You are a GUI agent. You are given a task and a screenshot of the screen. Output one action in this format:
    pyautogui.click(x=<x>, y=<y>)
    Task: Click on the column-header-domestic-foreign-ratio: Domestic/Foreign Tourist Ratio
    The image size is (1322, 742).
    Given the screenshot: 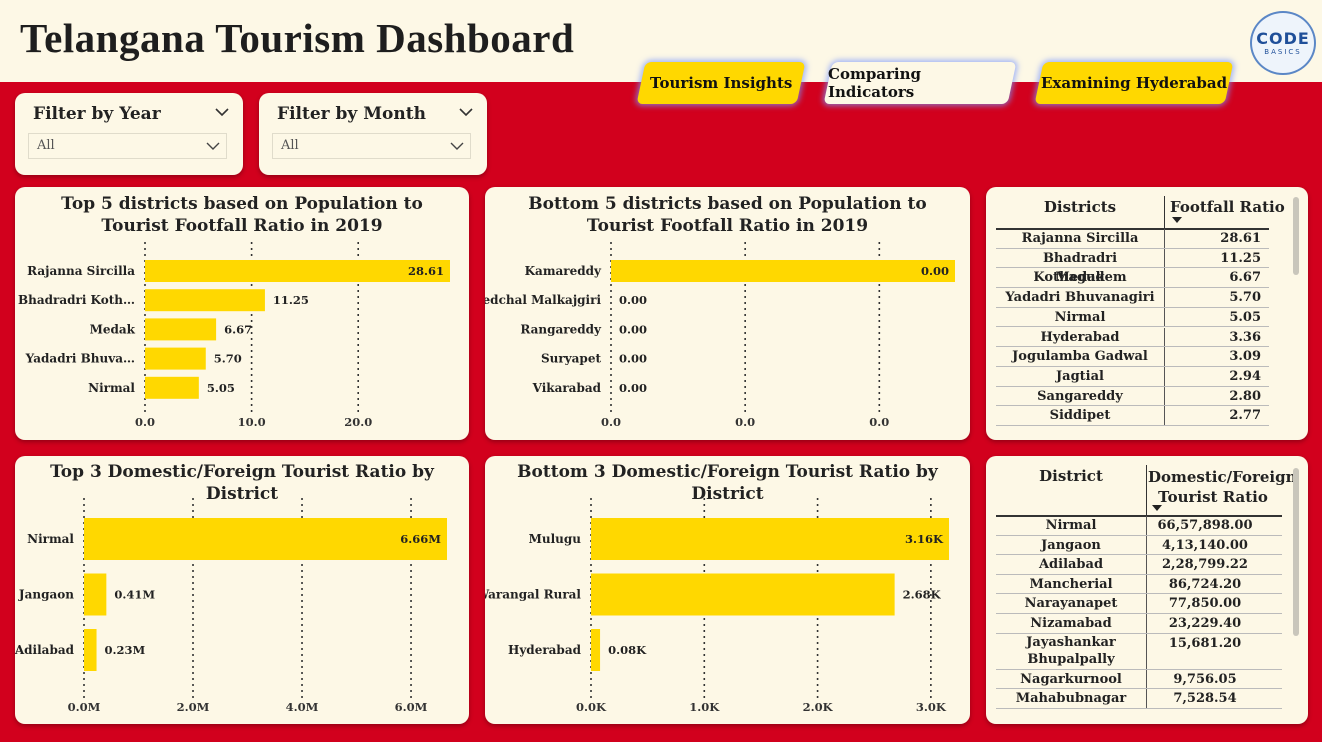 What is the action you would take?
    pyautogui.click(x=1222, y=487)
    